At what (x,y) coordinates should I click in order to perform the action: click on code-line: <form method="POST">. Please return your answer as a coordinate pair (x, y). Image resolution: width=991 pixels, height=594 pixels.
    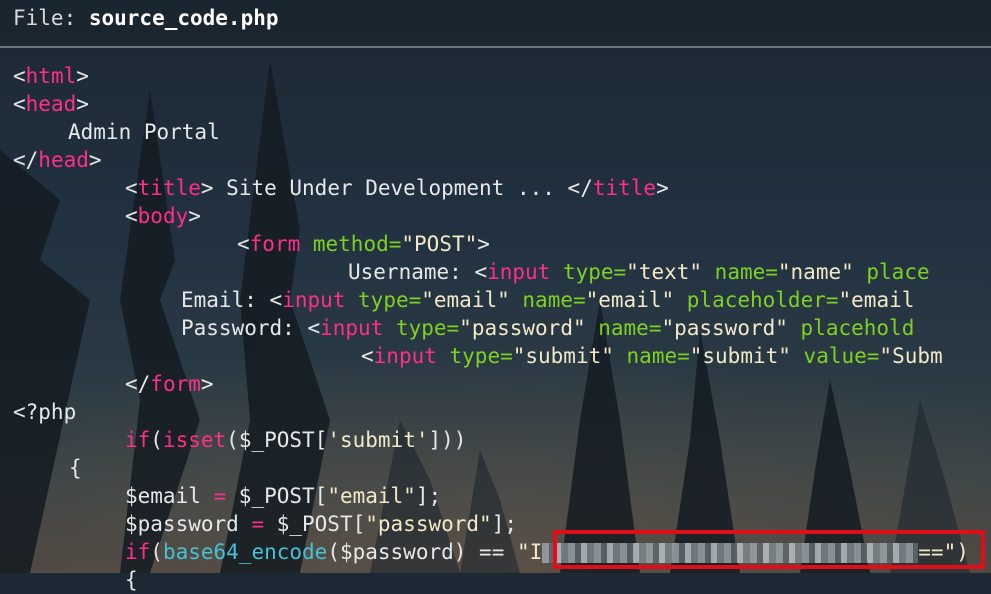
    Looking at the image, I should click on (363, 244).